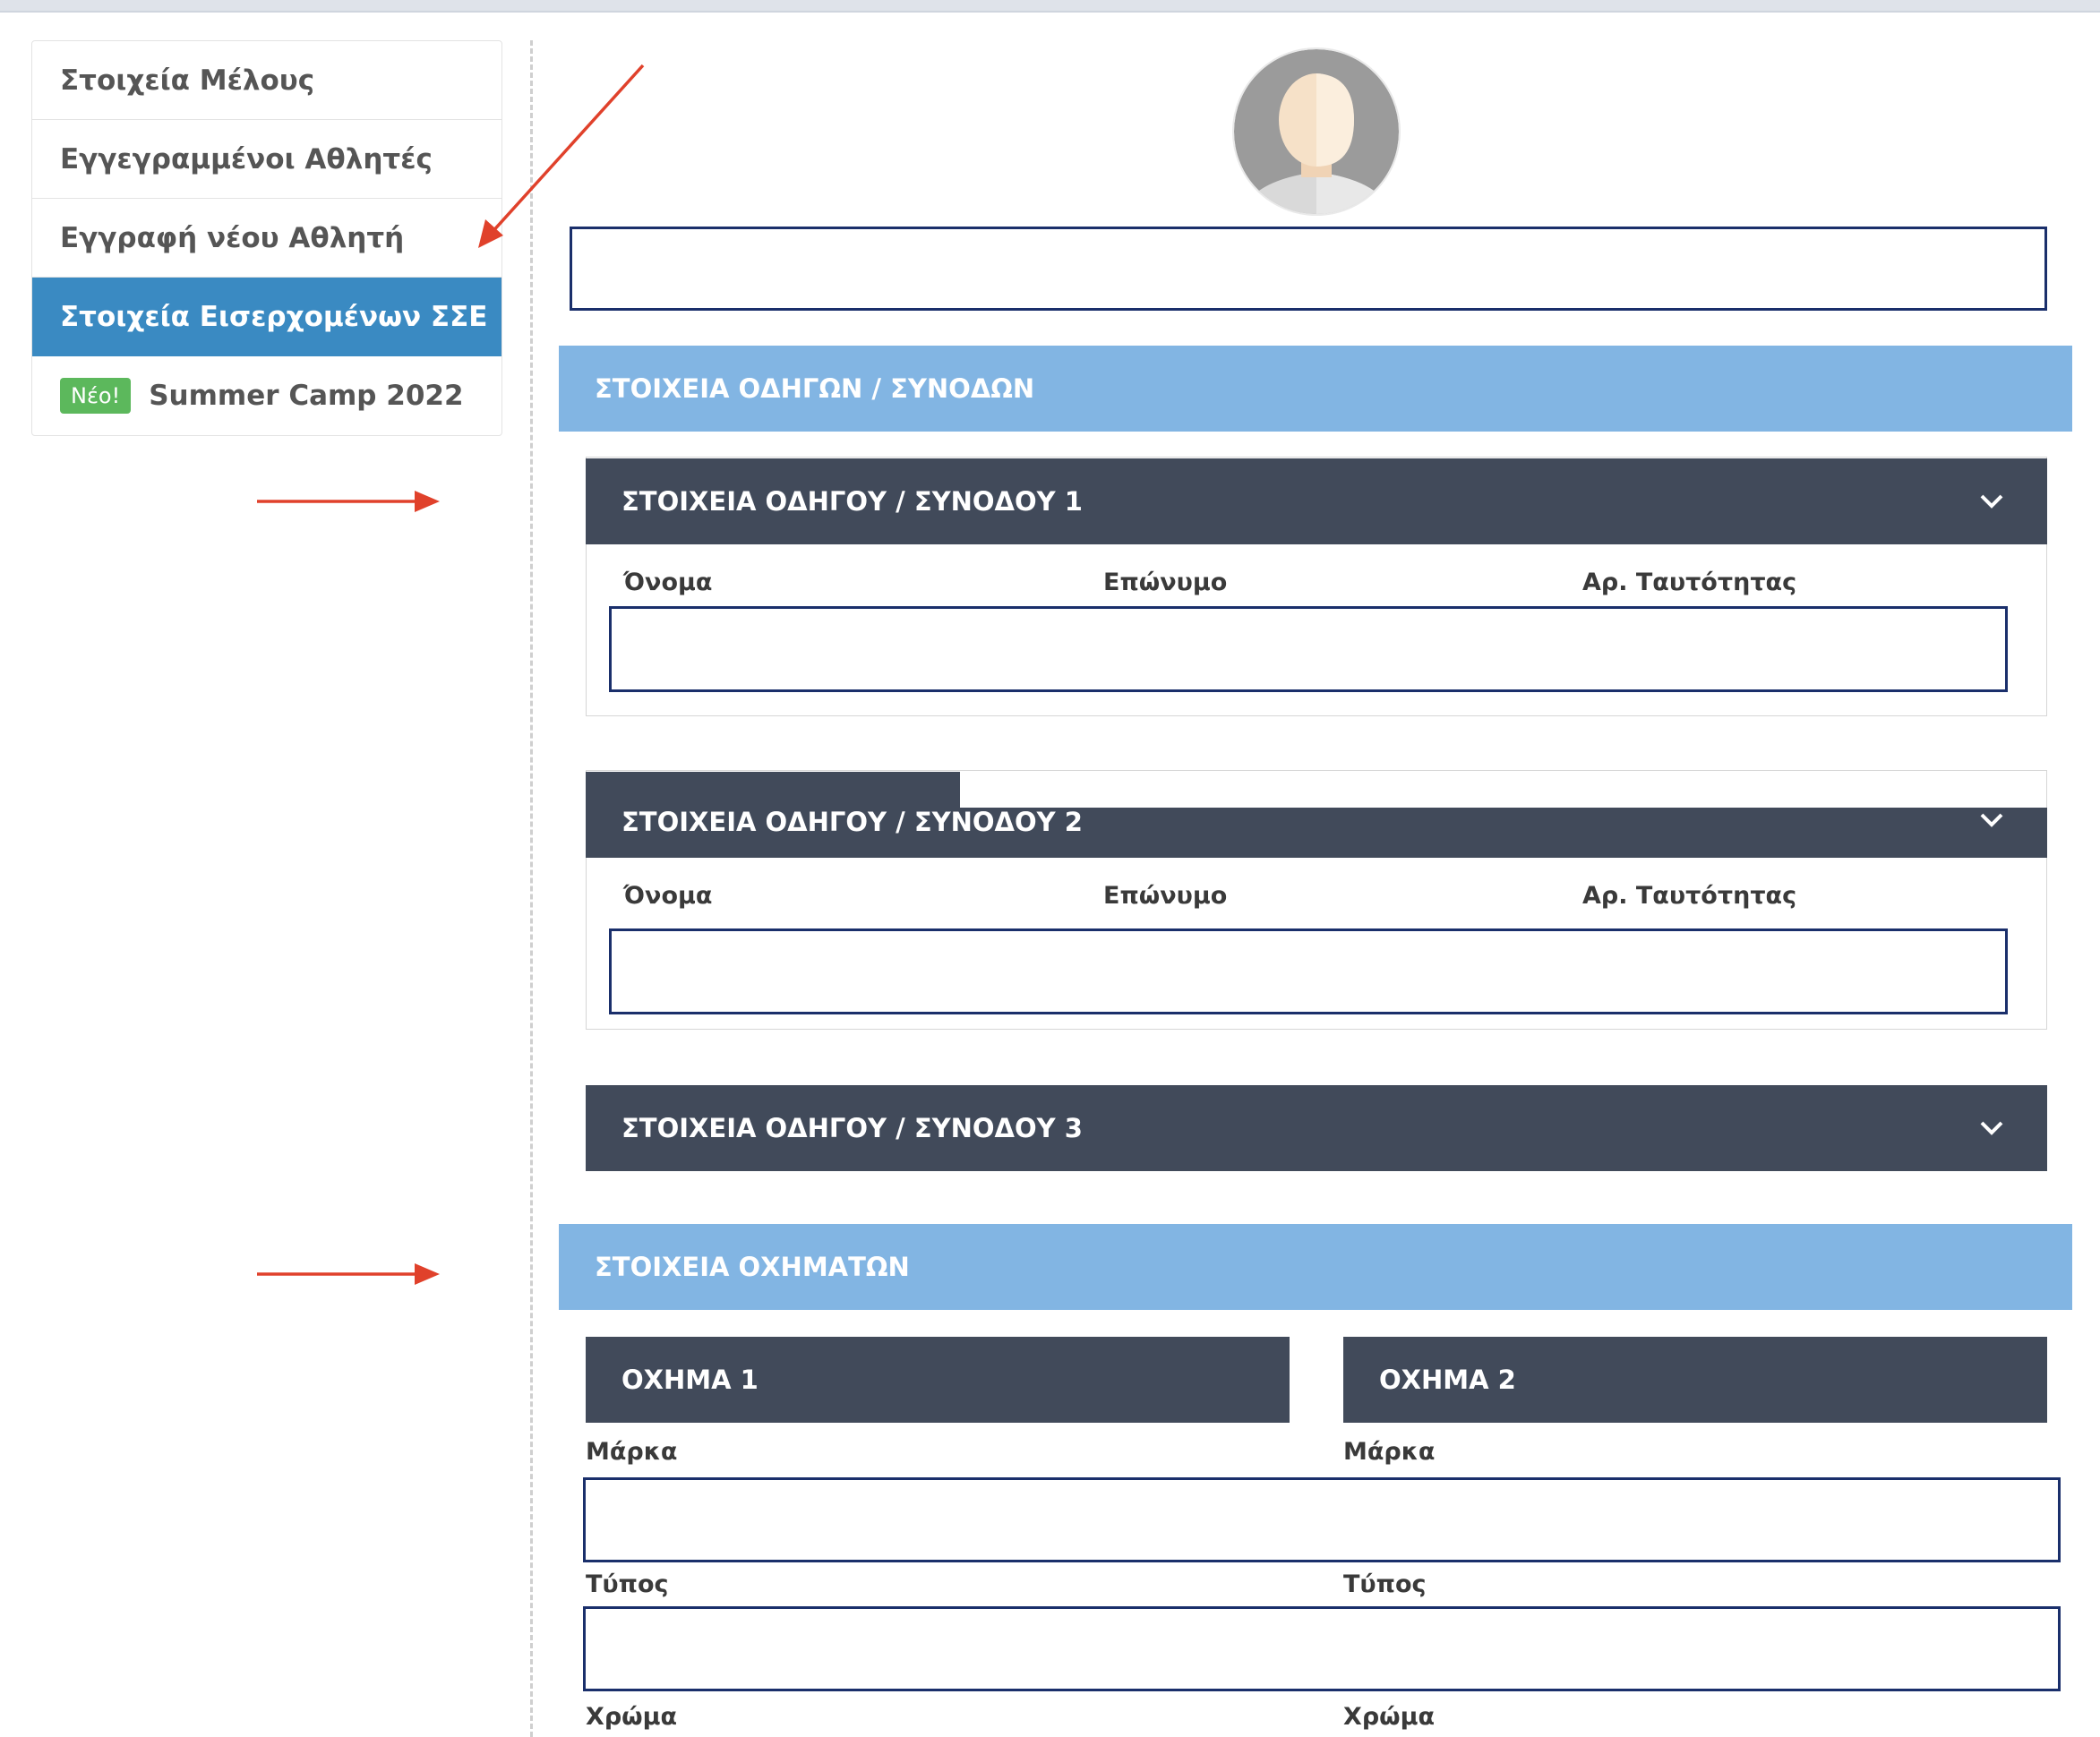 This screenshot has width=2100, height=1737. I want to click on driver-2-first-name-label: Όνομα, so click(668, 896).